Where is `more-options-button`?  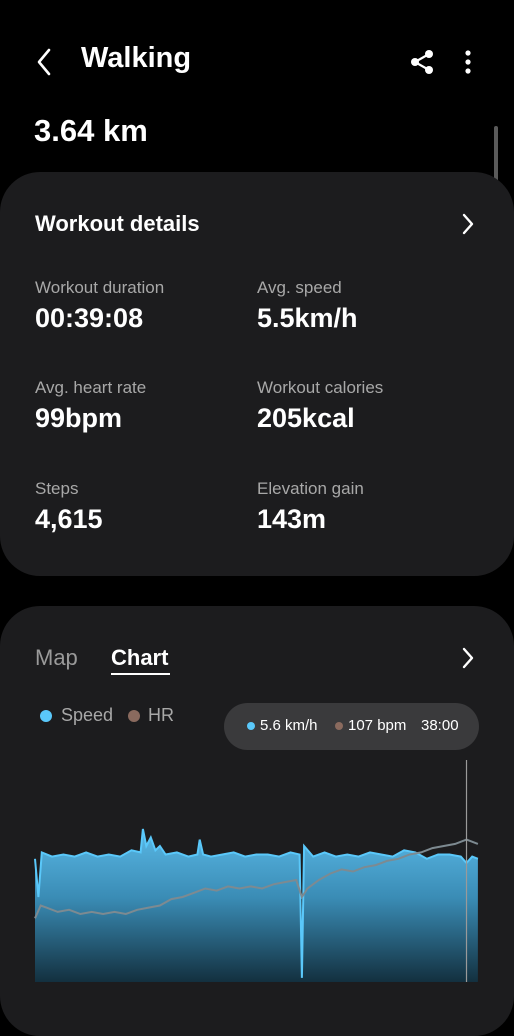
more-options-button is located at coordinates (468, 62).